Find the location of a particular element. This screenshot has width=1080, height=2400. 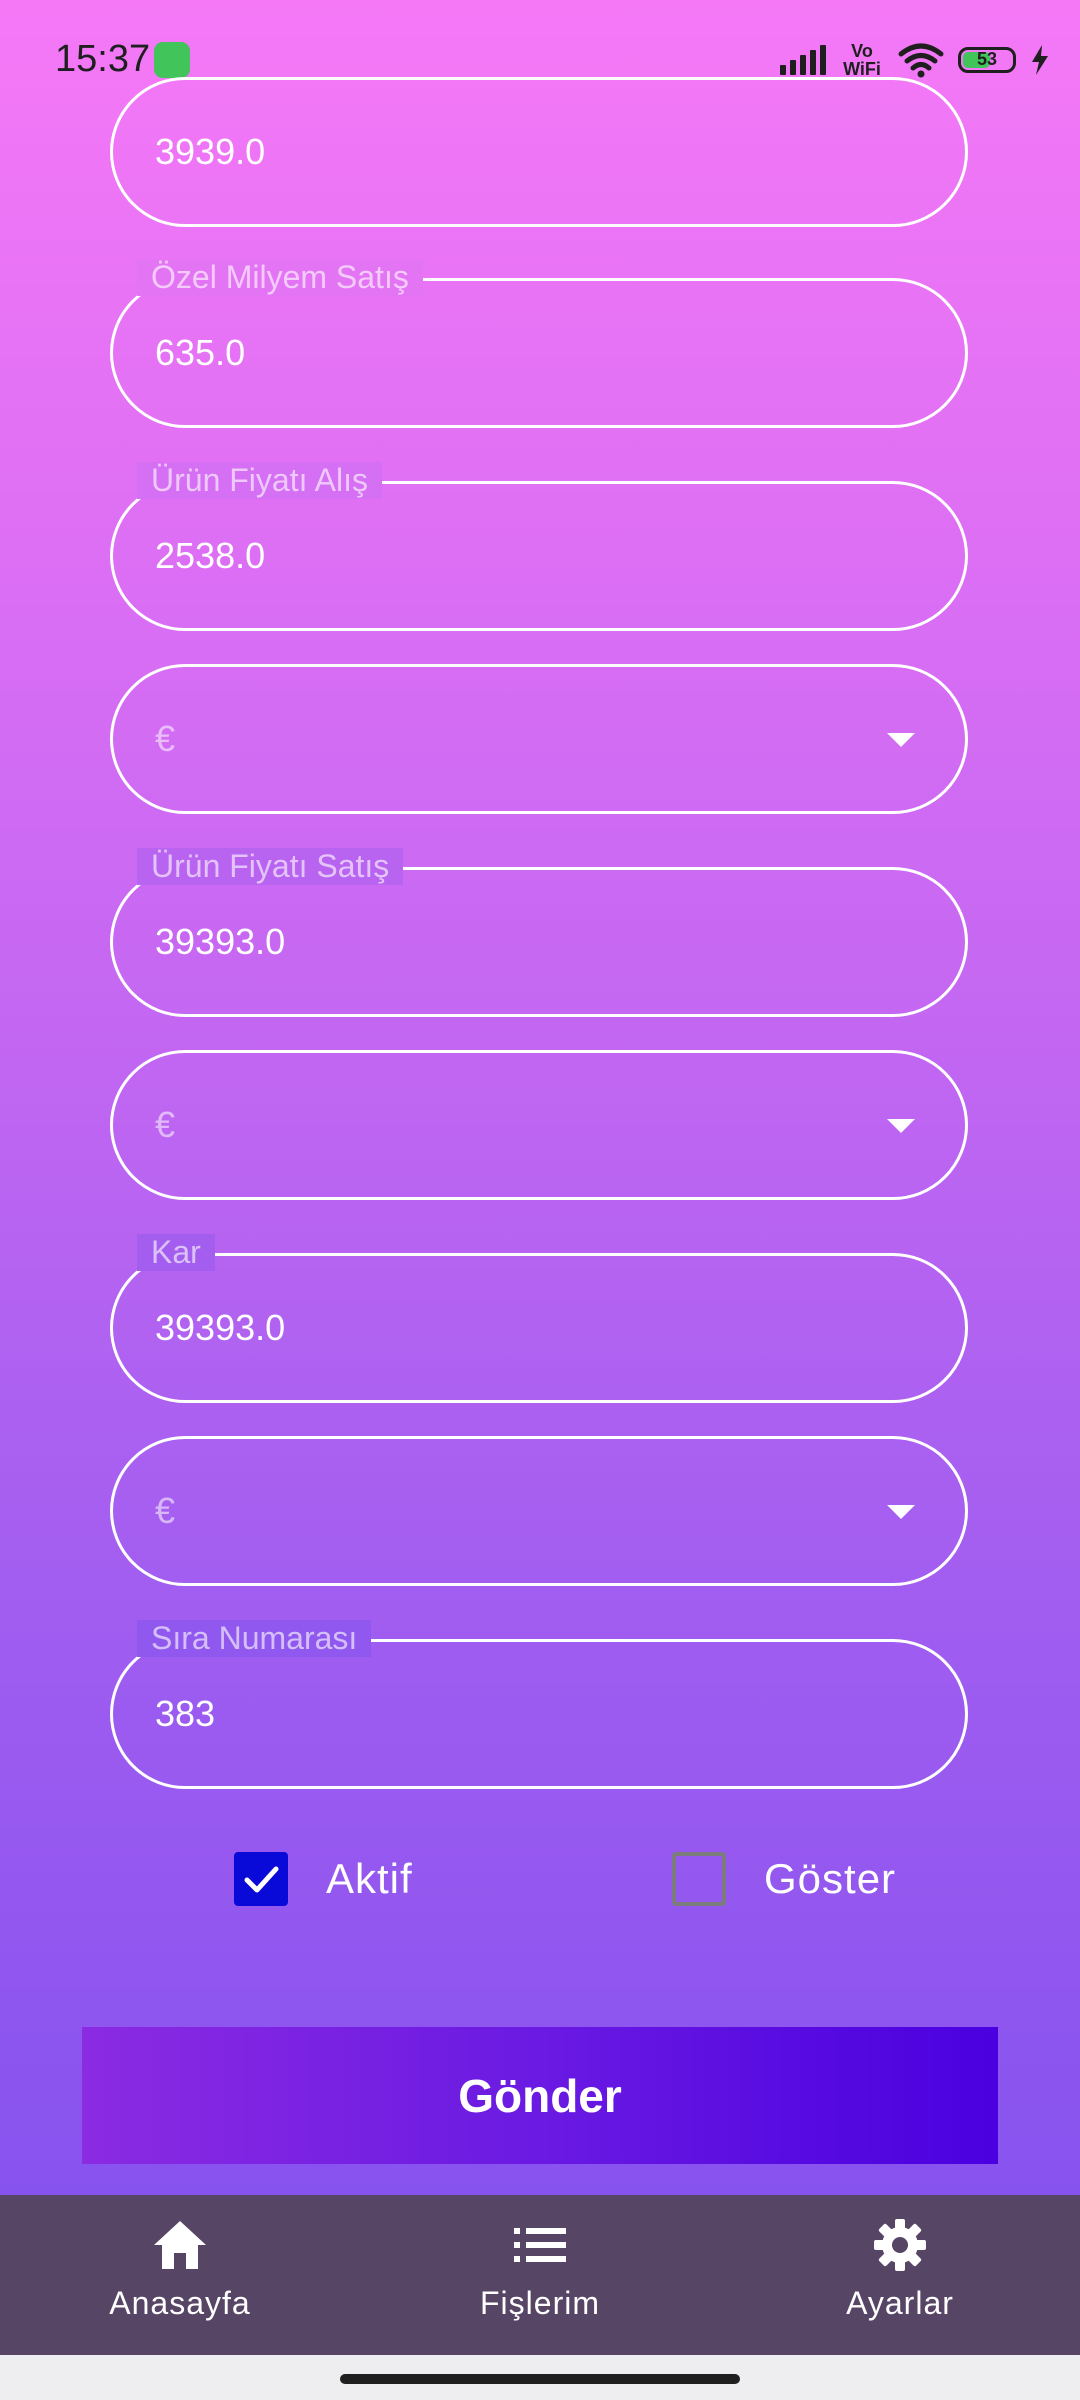

nav-label: Anasayfa is located at coordinates (180, 2303).